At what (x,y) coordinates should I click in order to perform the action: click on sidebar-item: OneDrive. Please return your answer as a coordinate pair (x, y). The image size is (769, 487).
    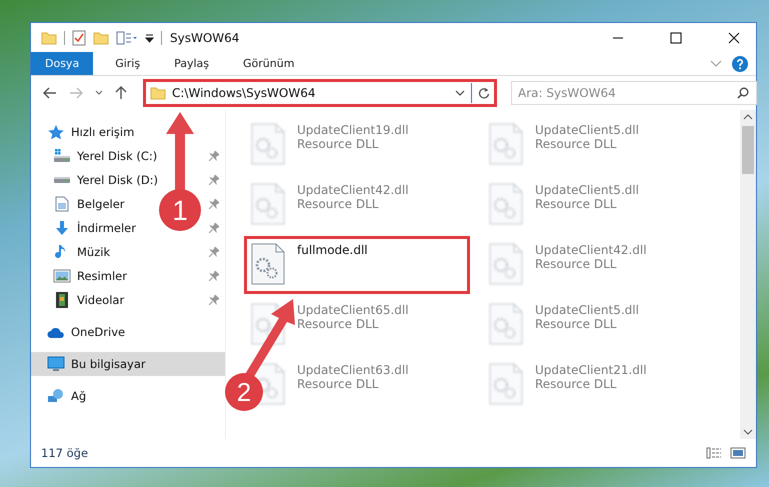
    Looking at the image, I should click on (86, 332).